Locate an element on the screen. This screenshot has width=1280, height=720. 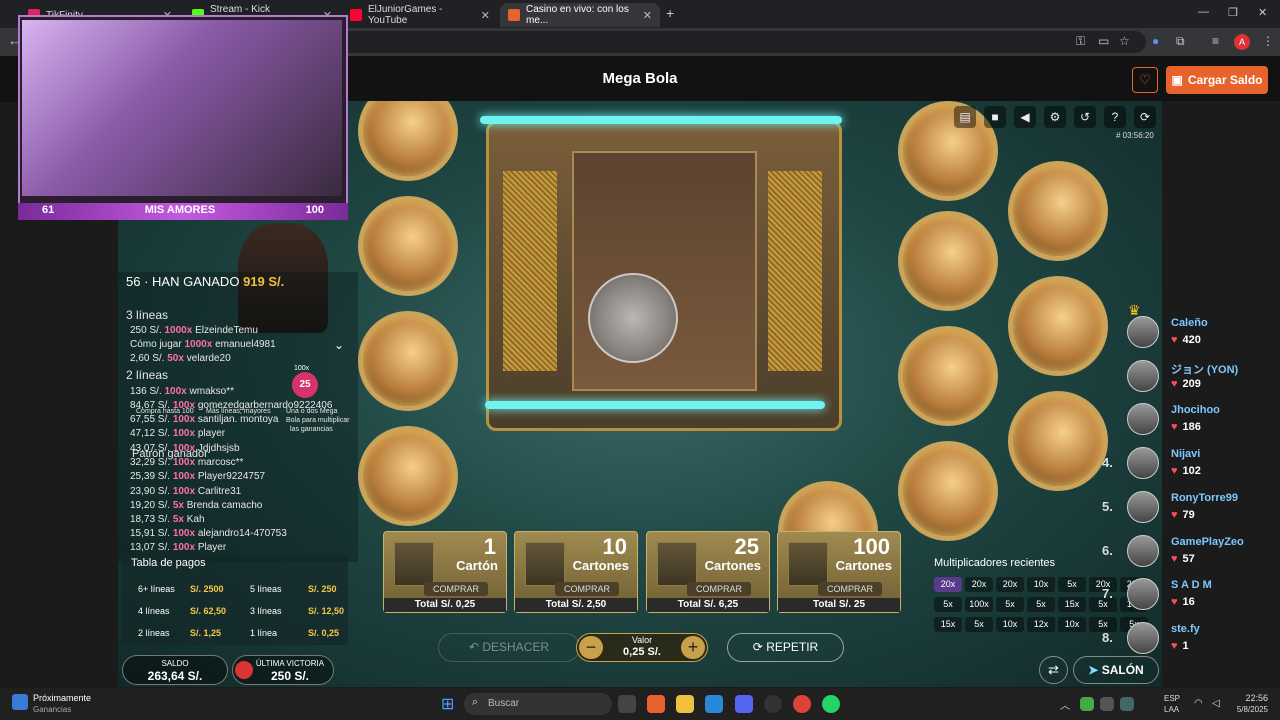
key-icon: ⚿ is located at coordinates (1080, 41).